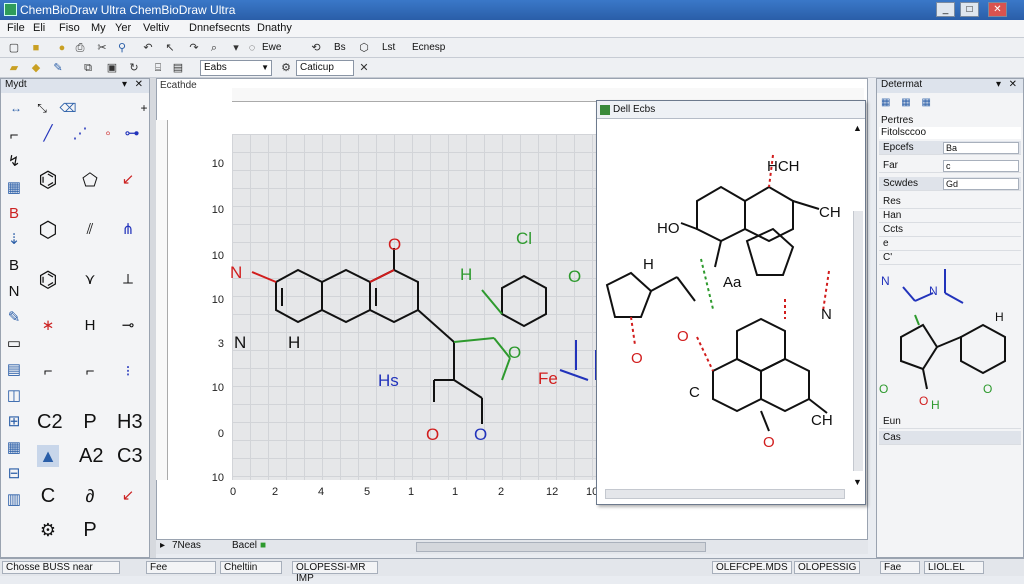  What do you see at coordinates (561, 547) in the screenshot?
I see `document-horizontal-scrollbar` at bounding box center [561, 547].